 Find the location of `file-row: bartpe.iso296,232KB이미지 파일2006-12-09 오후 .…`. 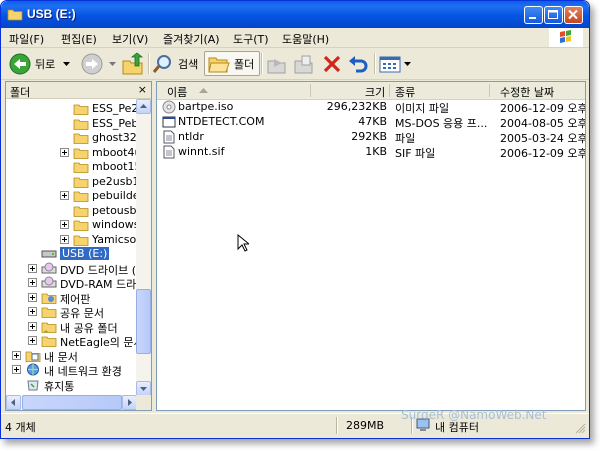

file-row: bartpe.iso296,232KB이미지 파일2006-12-09 오후 .… is located at coordinates (371, 107).